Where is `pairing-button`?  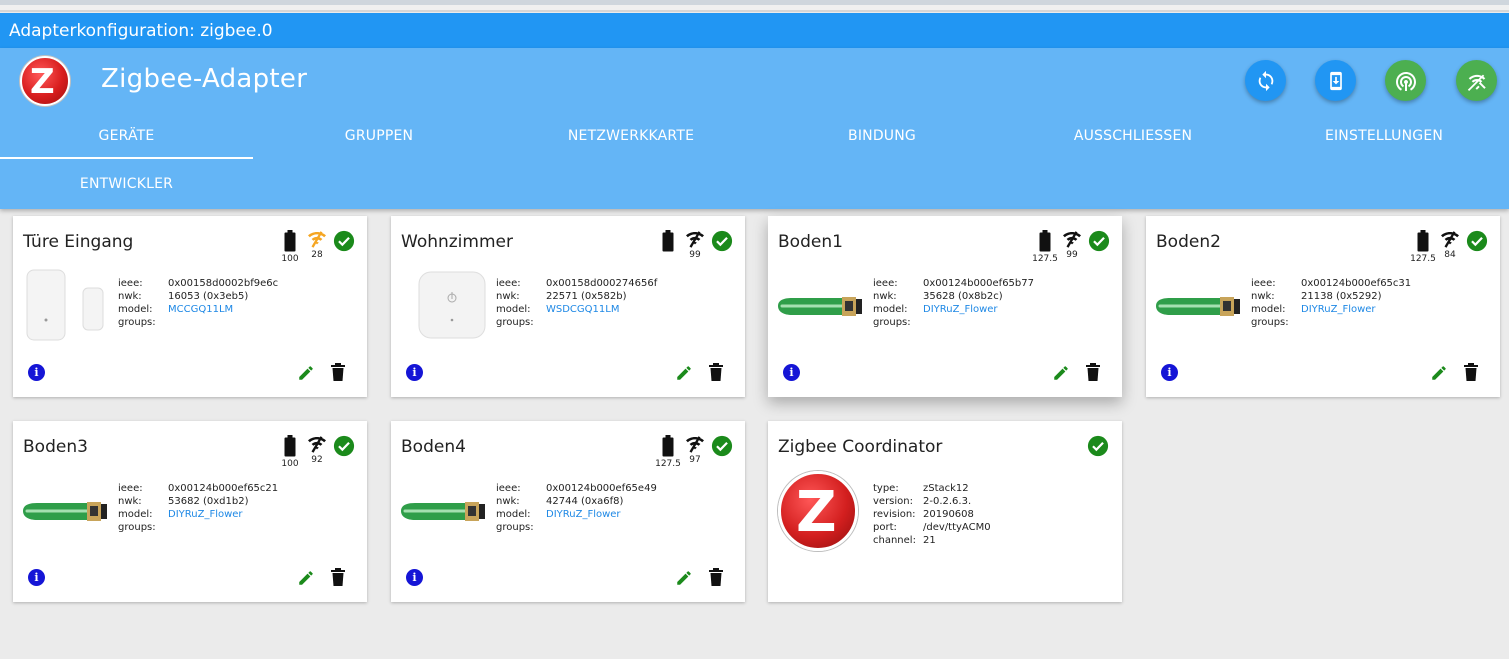 pairing-button is located at coordinates (1405, 80).